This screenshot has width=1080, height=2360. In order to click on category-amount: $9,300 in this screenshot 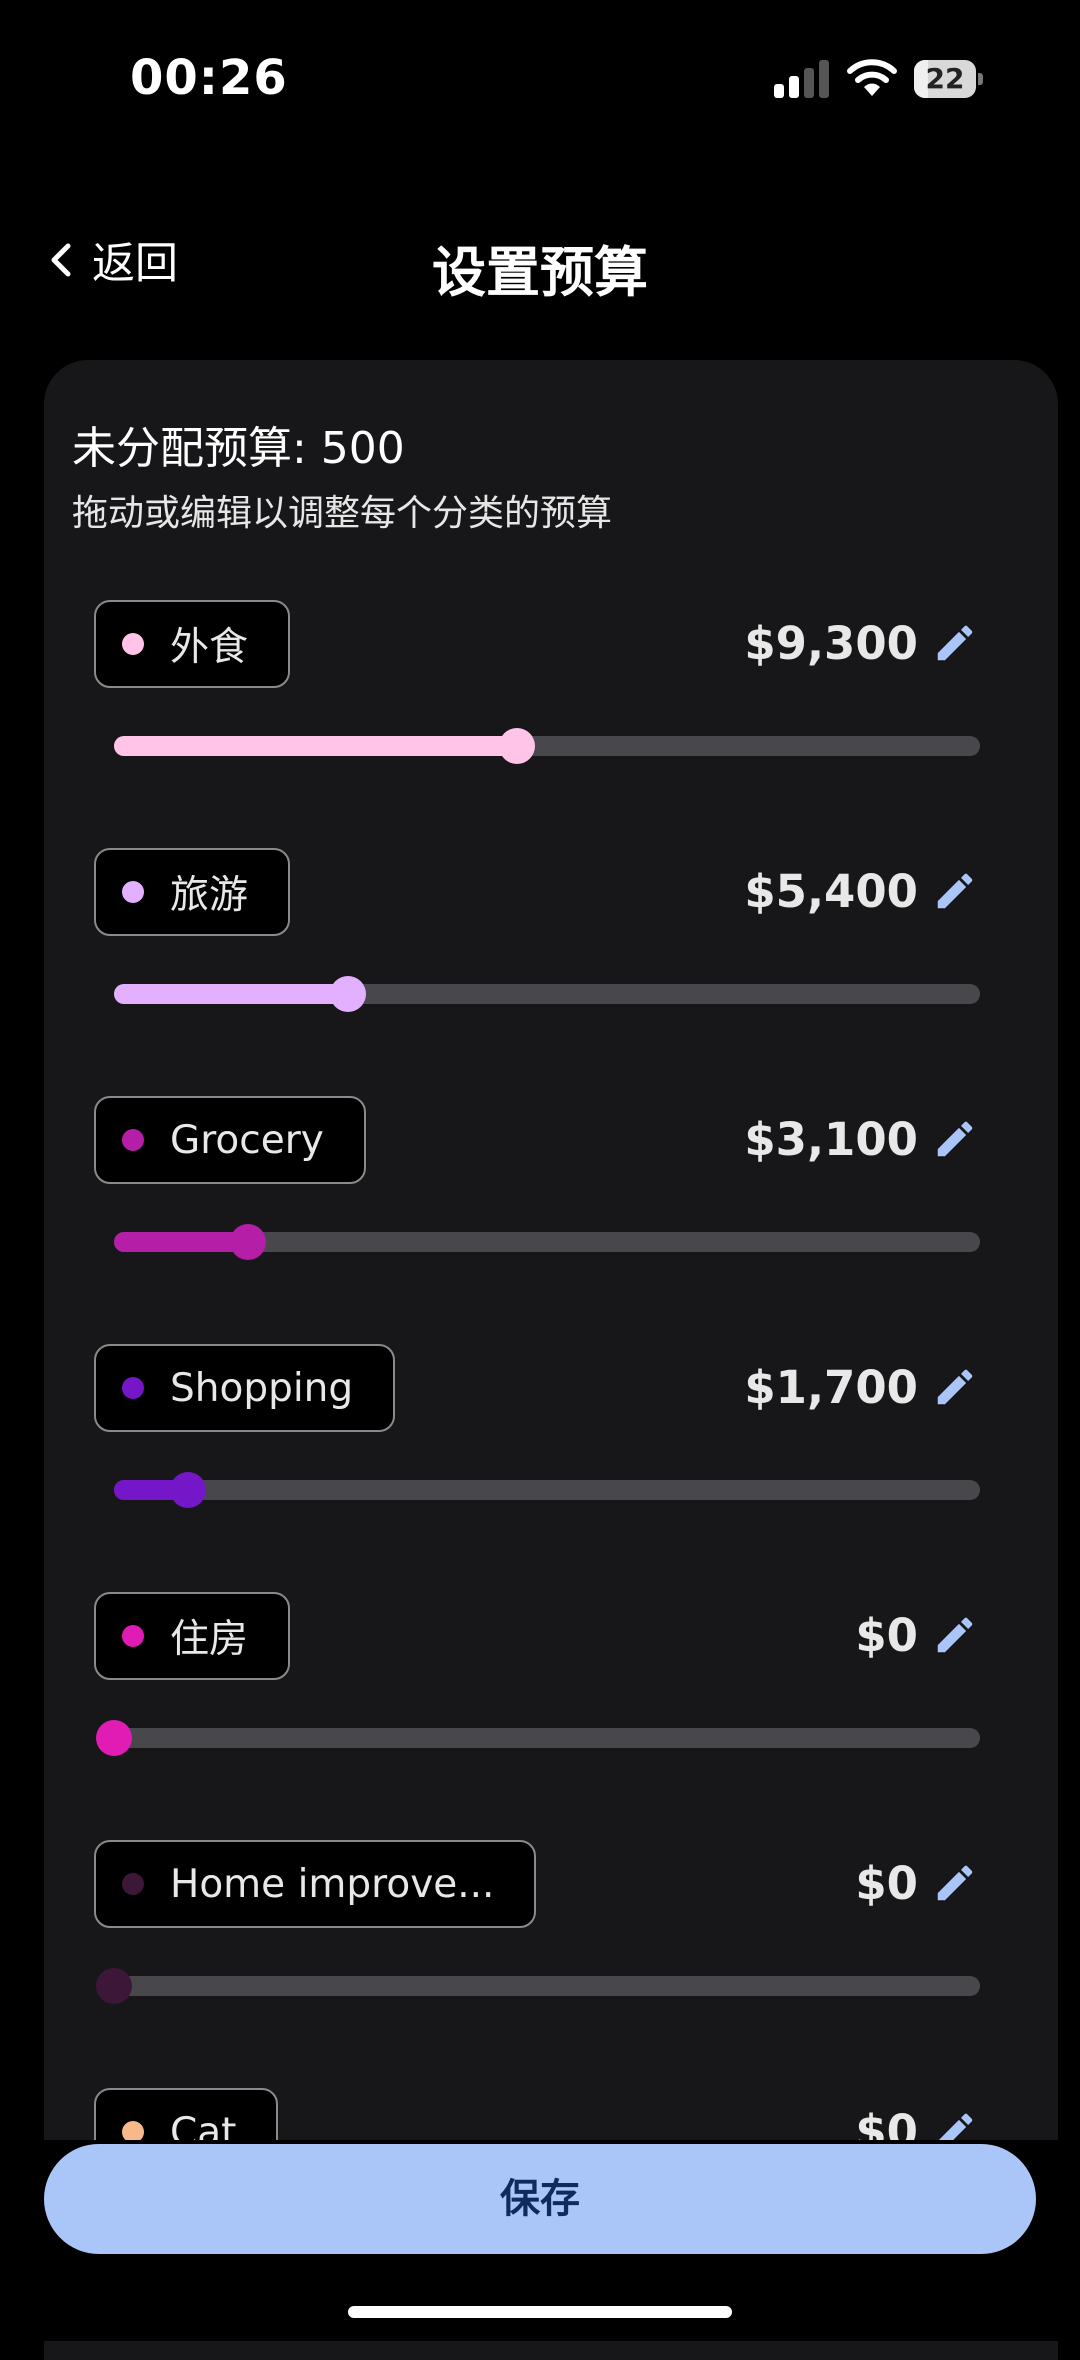, I will do `click(831, 643)`.